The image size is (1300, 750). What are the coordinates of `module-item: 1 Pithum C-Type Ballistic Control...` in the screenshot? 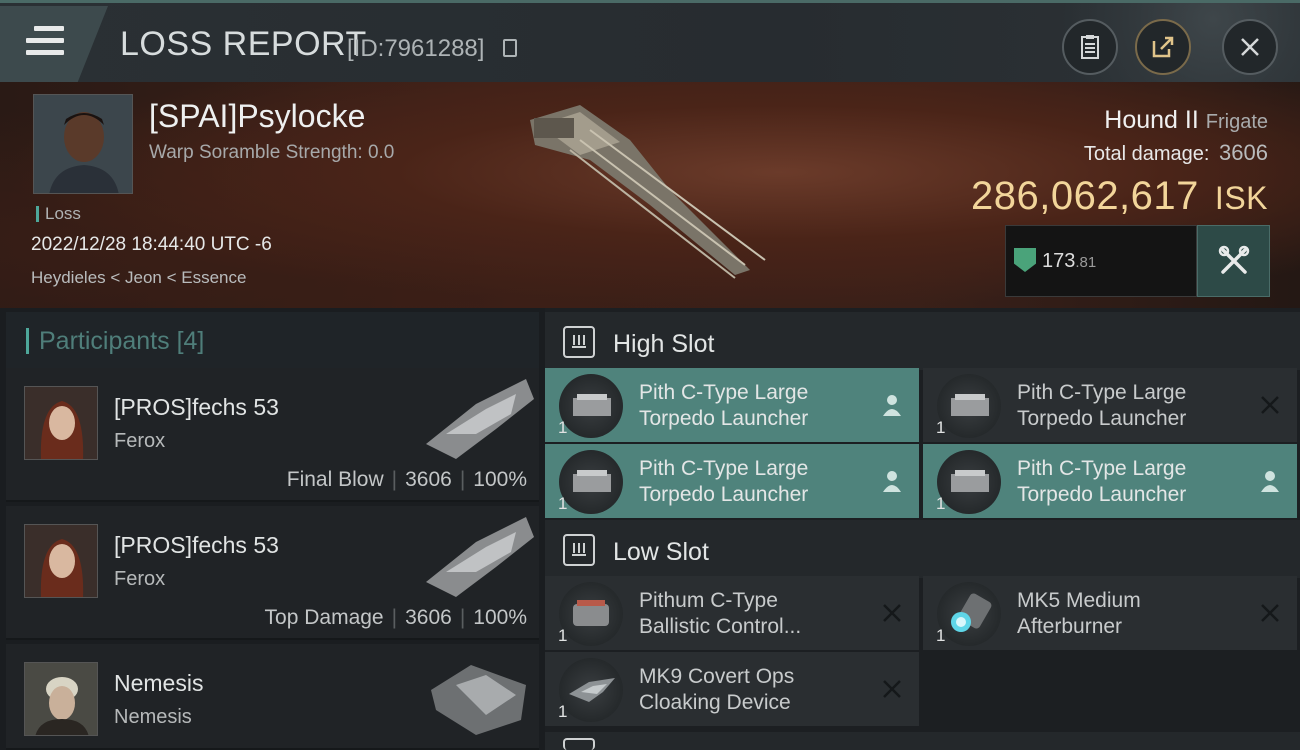 It's located at (732, 613).